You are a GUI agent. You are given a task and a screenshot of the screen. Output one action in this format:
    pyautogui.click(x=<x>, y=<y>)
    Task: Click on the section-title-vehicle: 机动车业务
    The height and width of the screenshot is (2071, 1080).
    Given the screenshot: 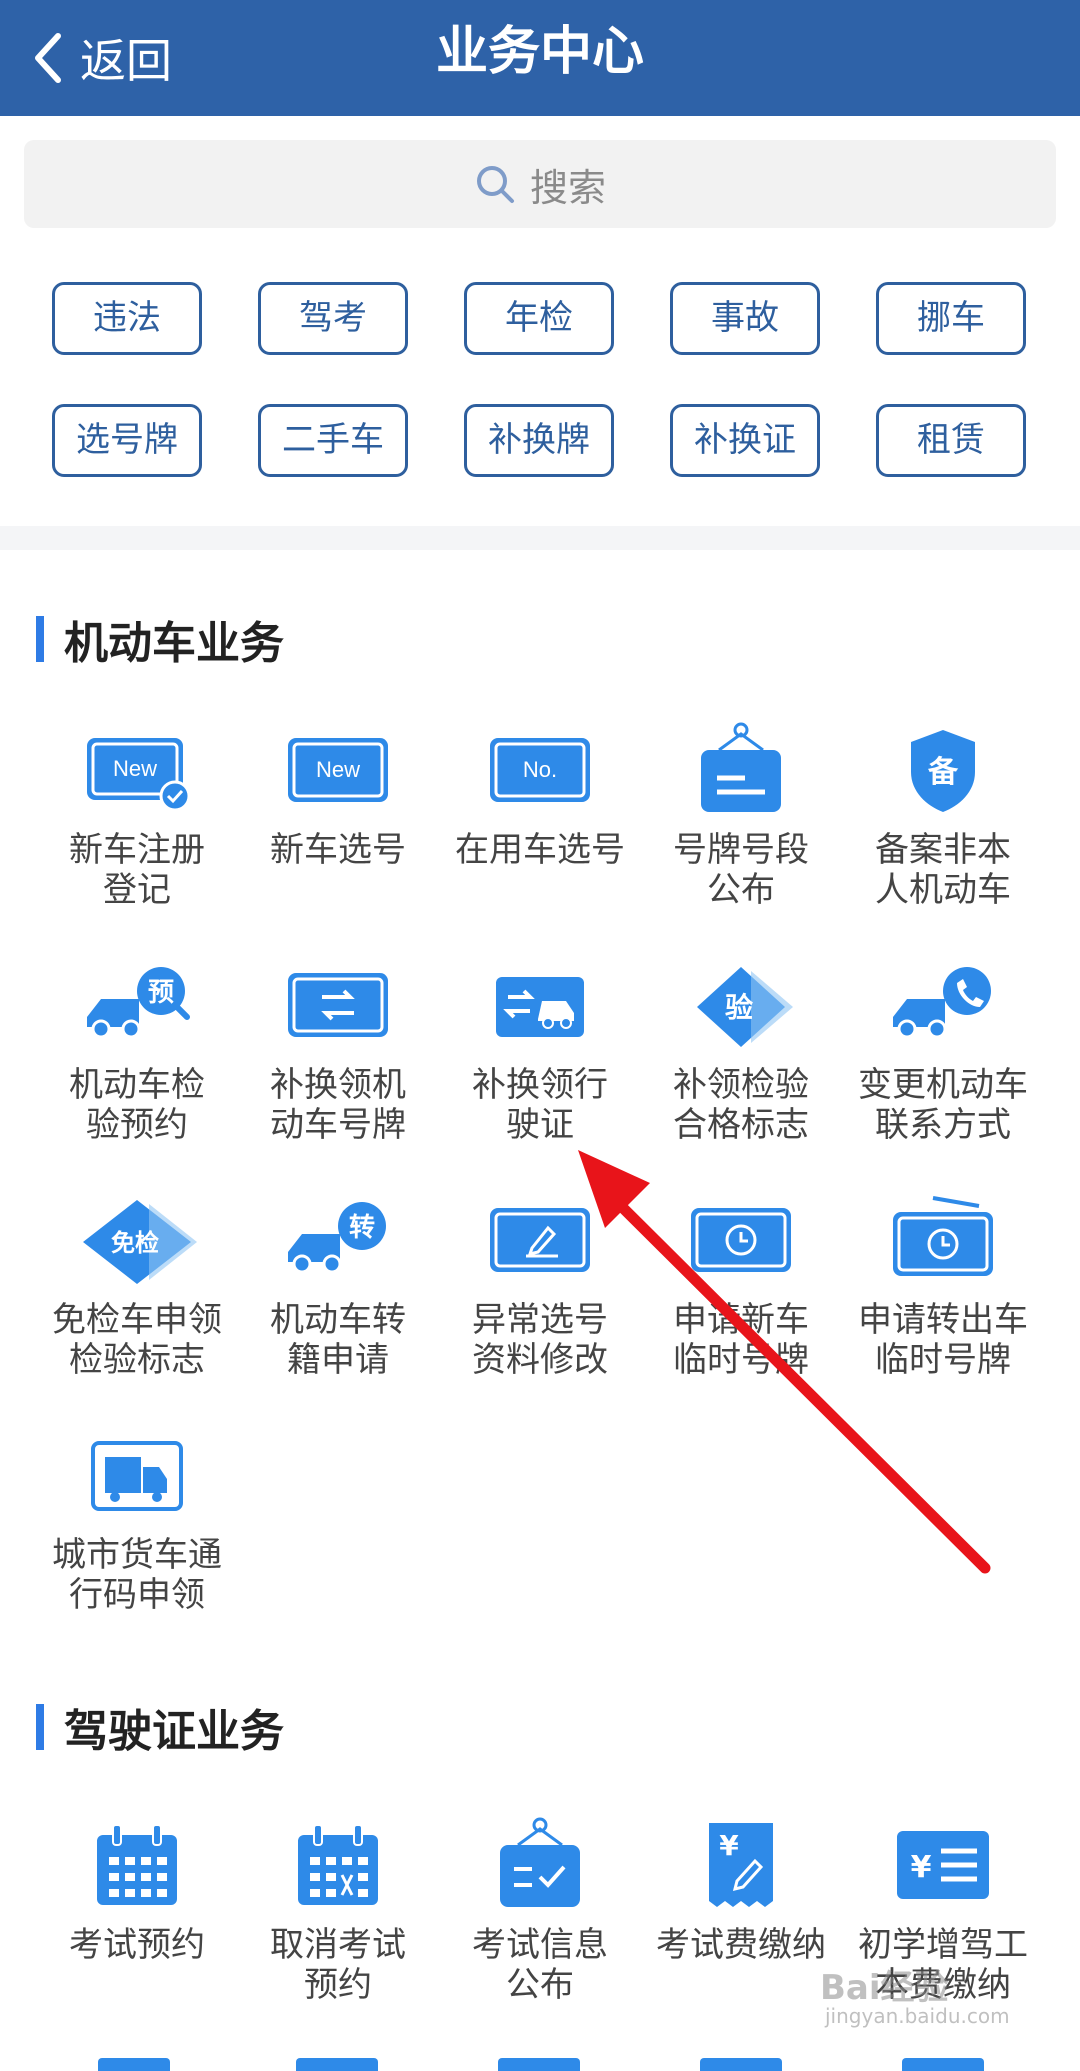 What is the action you would take?
    pyautogui.click(x=160, y=642)
    